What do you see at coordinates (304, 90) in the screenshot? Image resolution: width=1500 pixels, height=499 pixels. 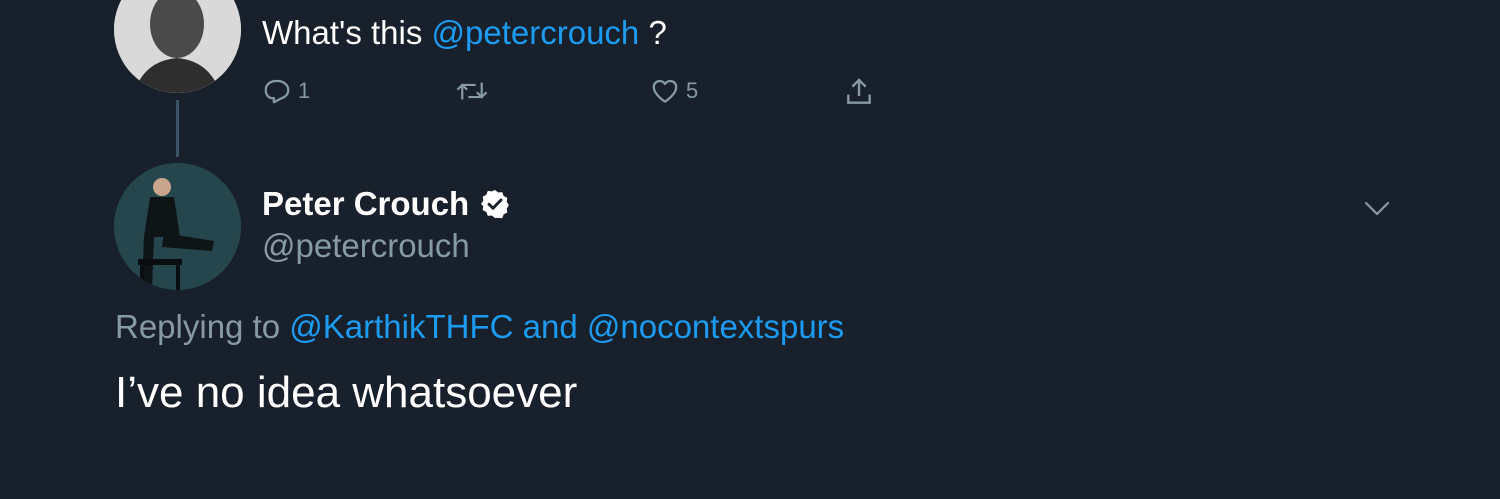 I see `reply-count: 1` at bounding box center [304, 90].